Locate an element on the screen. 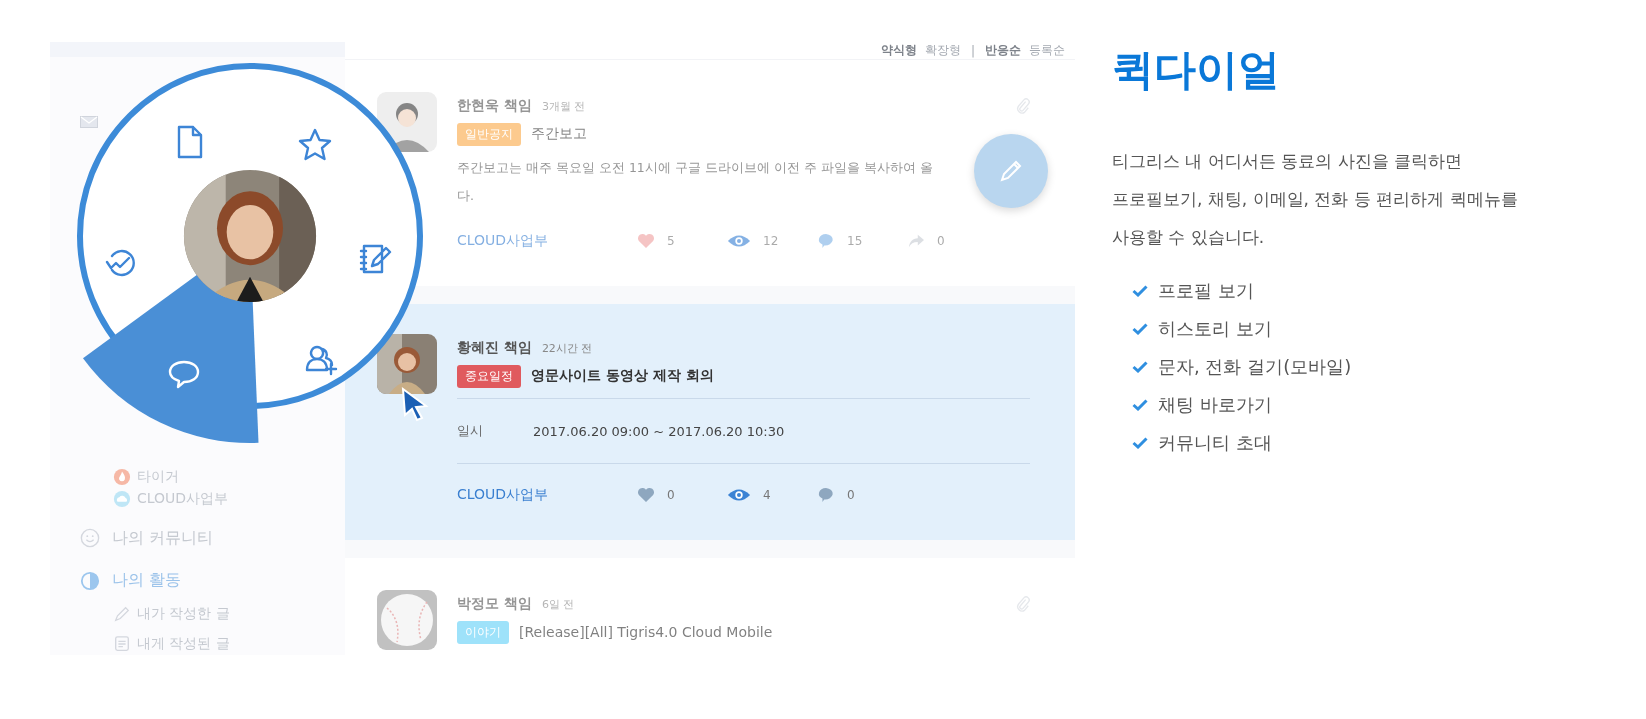  view-mode-link: 확장형 is located at coordinates (942, 50).